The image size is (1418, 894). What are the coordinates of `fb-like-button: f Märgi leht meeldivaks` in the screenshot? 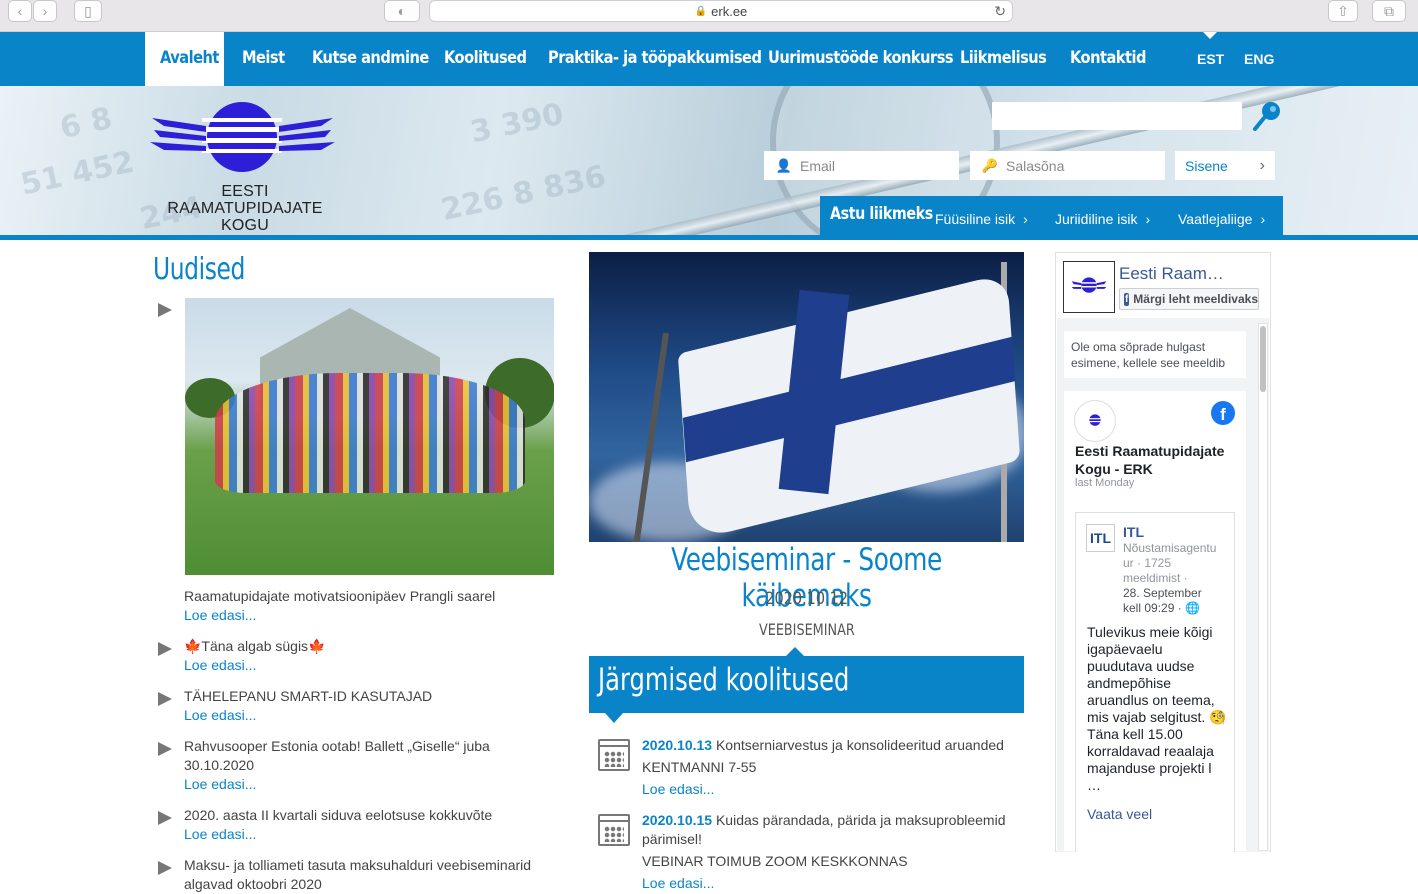 It's located at (1189, 299).